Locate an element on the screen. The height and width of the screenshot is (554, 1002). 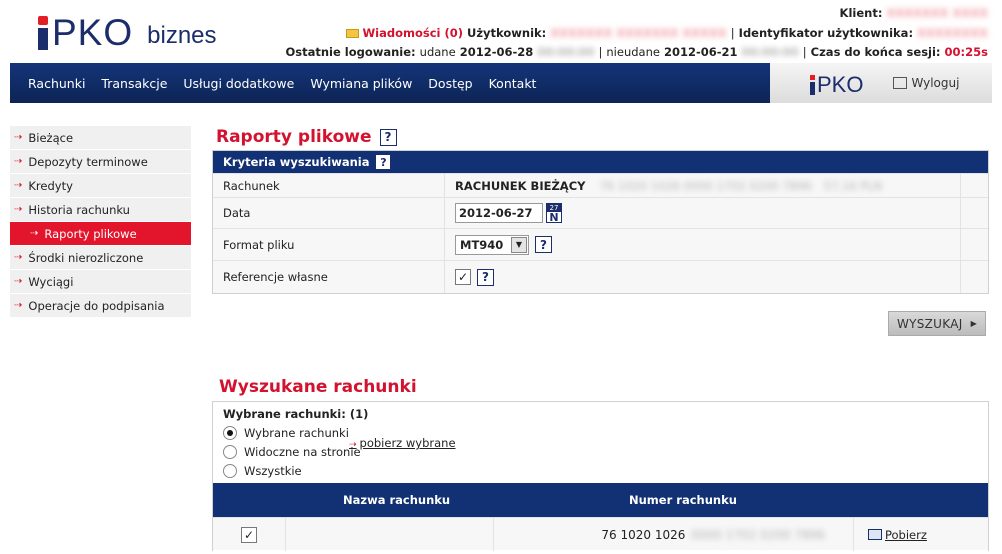
format-selected: MT940 is located at coordinates (482, 244).